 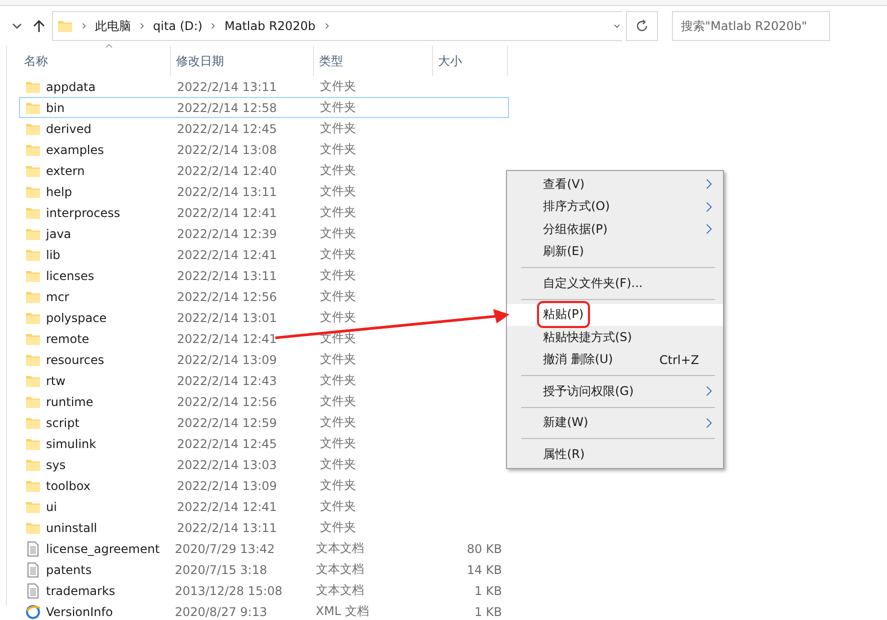 I want to click on modified-date: 2020/7/15 3:18, so click(x=221, y=569).